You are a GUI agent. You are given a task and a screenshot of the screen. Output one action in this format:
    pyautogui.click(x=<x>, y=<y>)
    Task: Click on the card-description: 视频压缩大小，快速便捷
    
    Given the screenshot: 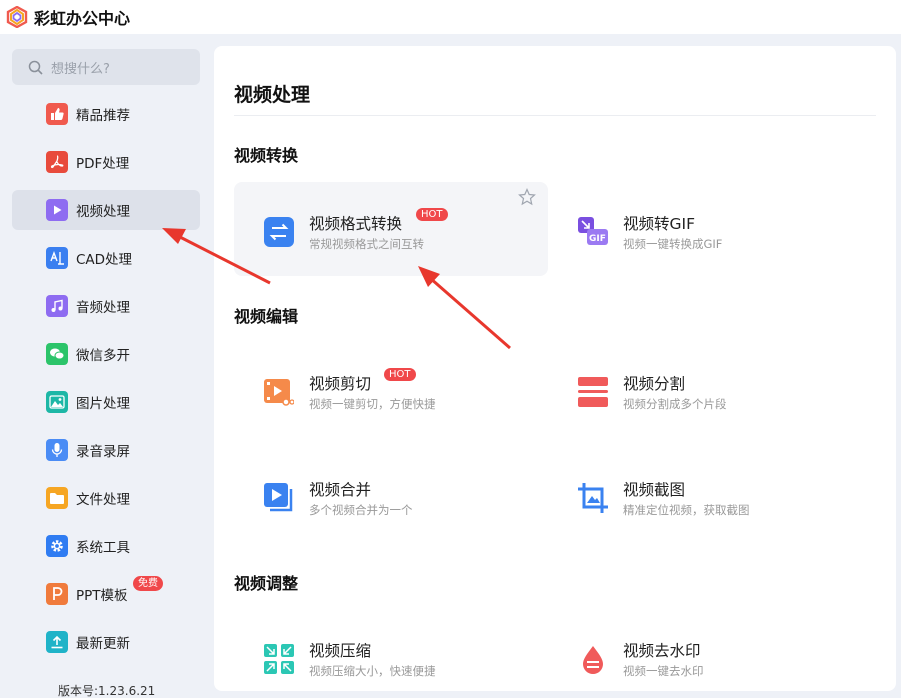 What is the action you would take?
    pyautogui.click(x=372, y=671)
    